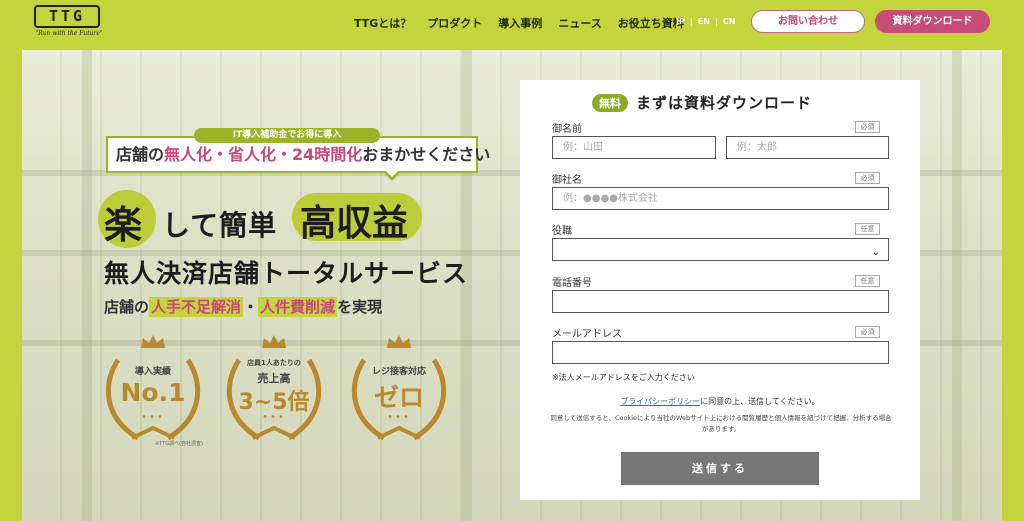 This screenshot has width=1024, height=521. What do you see at coordinates (354, 223) in the screenshot?
I see `headline-high-profit: 高収益` at bounding box center [354, 223].